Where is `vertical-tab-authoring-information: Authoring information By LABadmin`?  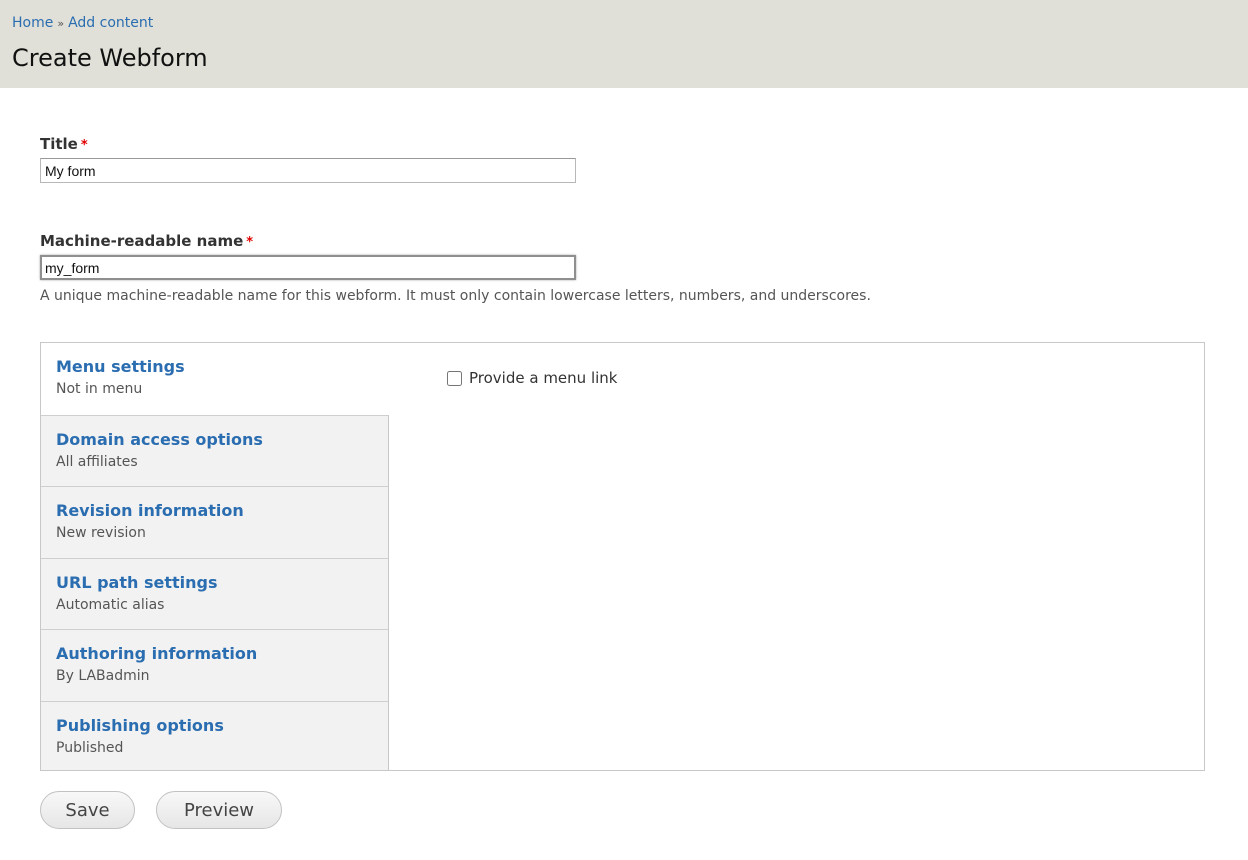
vertical-tab-authoring-information: Authoring information By LABadmin is located at coordinates (214, 665).